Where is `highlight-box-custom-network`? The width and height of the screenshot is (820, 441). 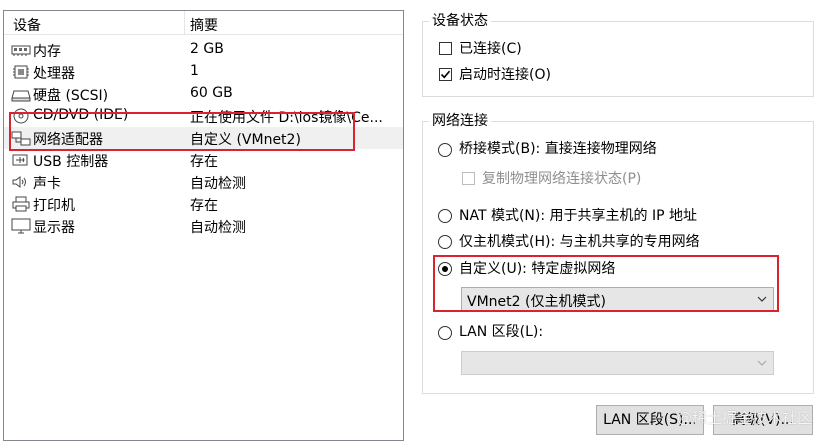 highlight-box-custom-network is located at coordinates (606, 283).